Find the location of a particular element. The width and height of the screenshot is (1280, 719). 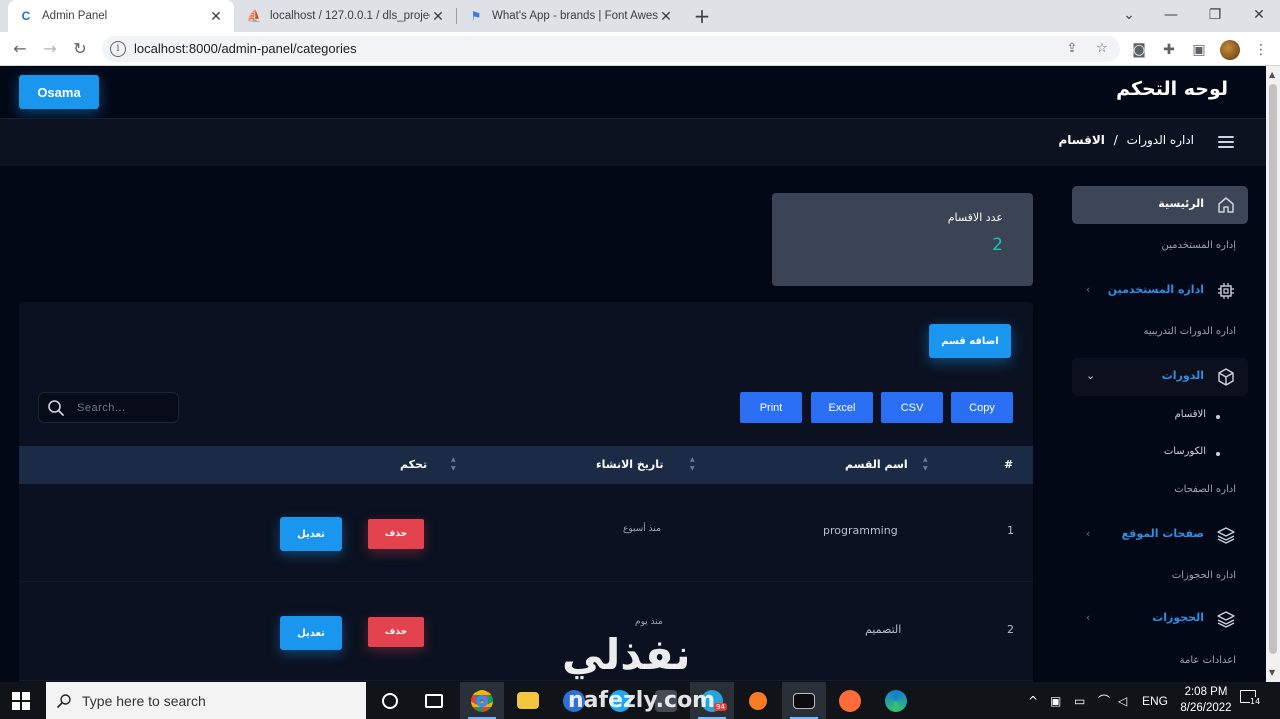

stat-value: 2 is located at coordinates (997, 245).